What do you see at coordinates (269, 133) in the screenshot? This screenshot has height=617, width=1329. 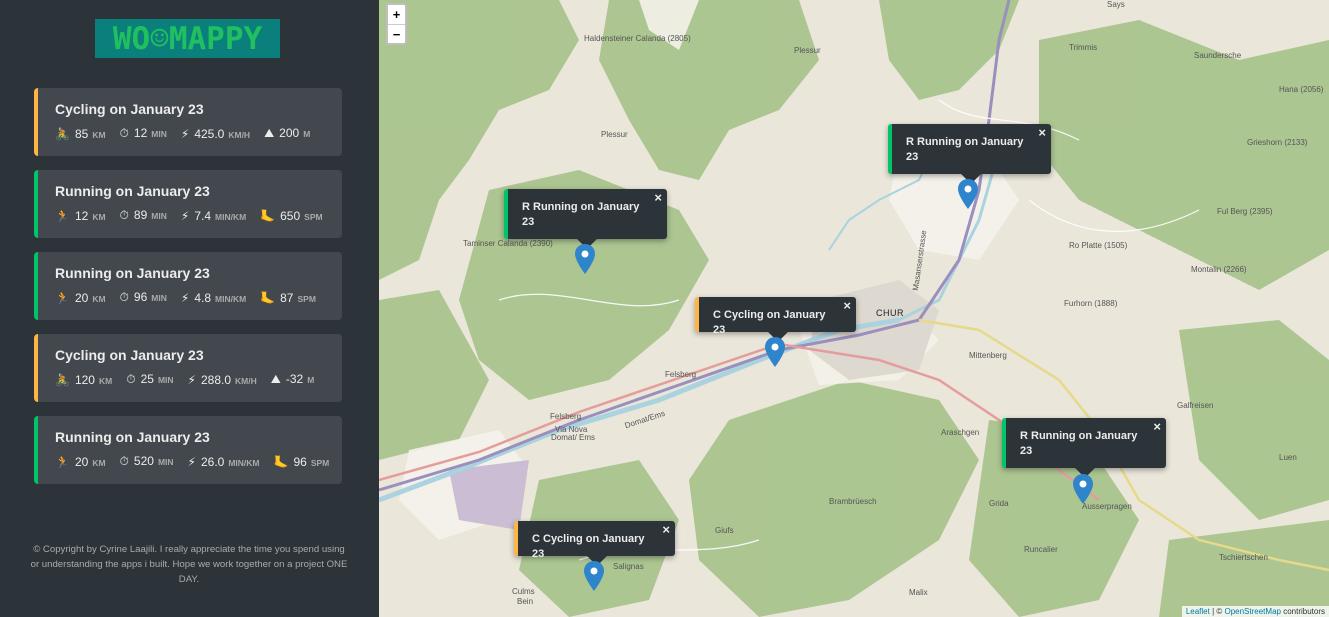 I see `mountain-icon: ⛰` at bounding box center [269, 133].